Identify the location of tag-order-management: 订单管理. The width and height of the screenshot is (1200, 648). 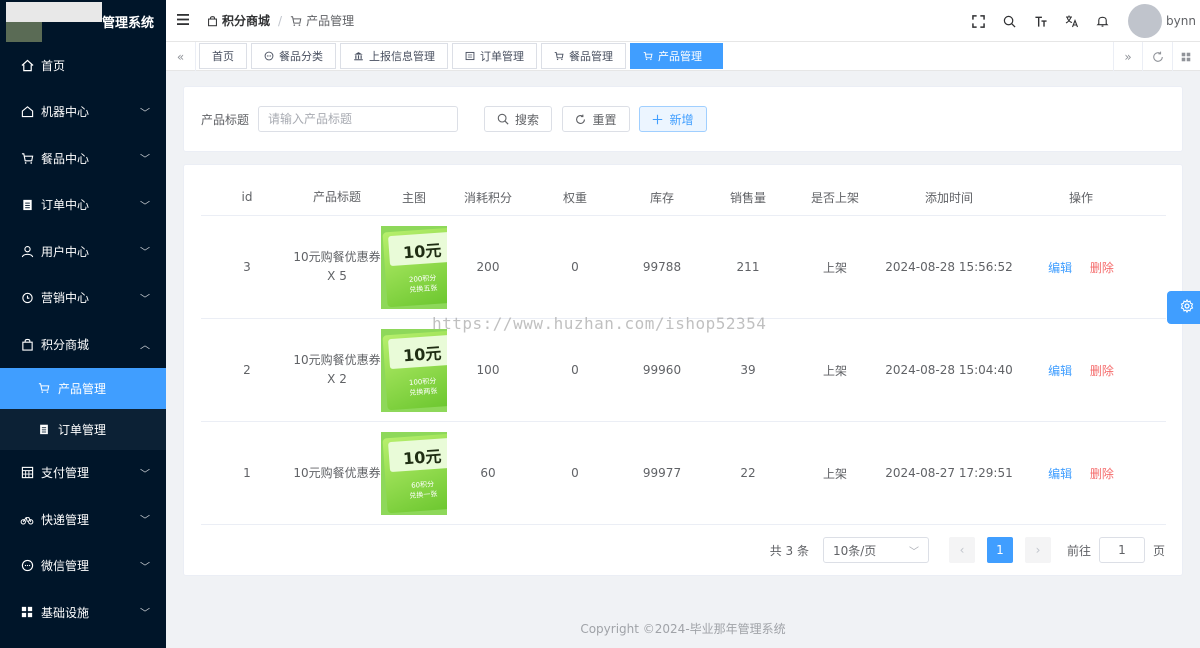
(494, 56).